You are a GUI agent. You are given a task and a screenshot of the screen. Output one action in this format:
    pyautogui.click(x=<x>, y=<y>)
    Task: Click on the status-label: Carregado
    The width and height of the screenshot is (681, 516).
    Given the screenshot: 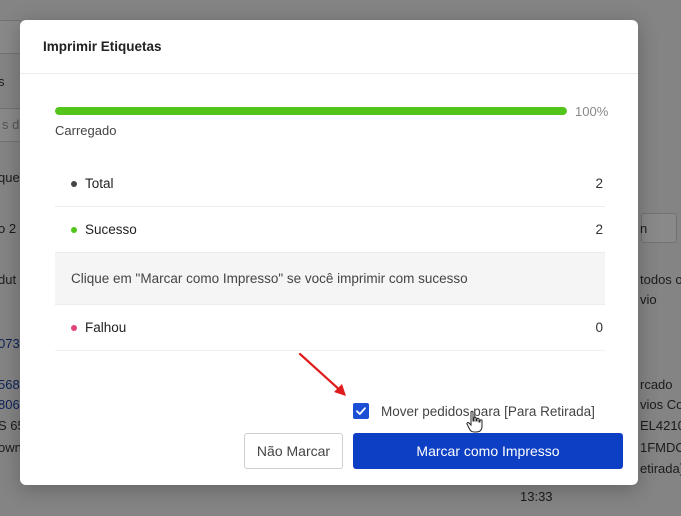 What is the action you would take?
    pyautogui.click(x=86, y=130)
    